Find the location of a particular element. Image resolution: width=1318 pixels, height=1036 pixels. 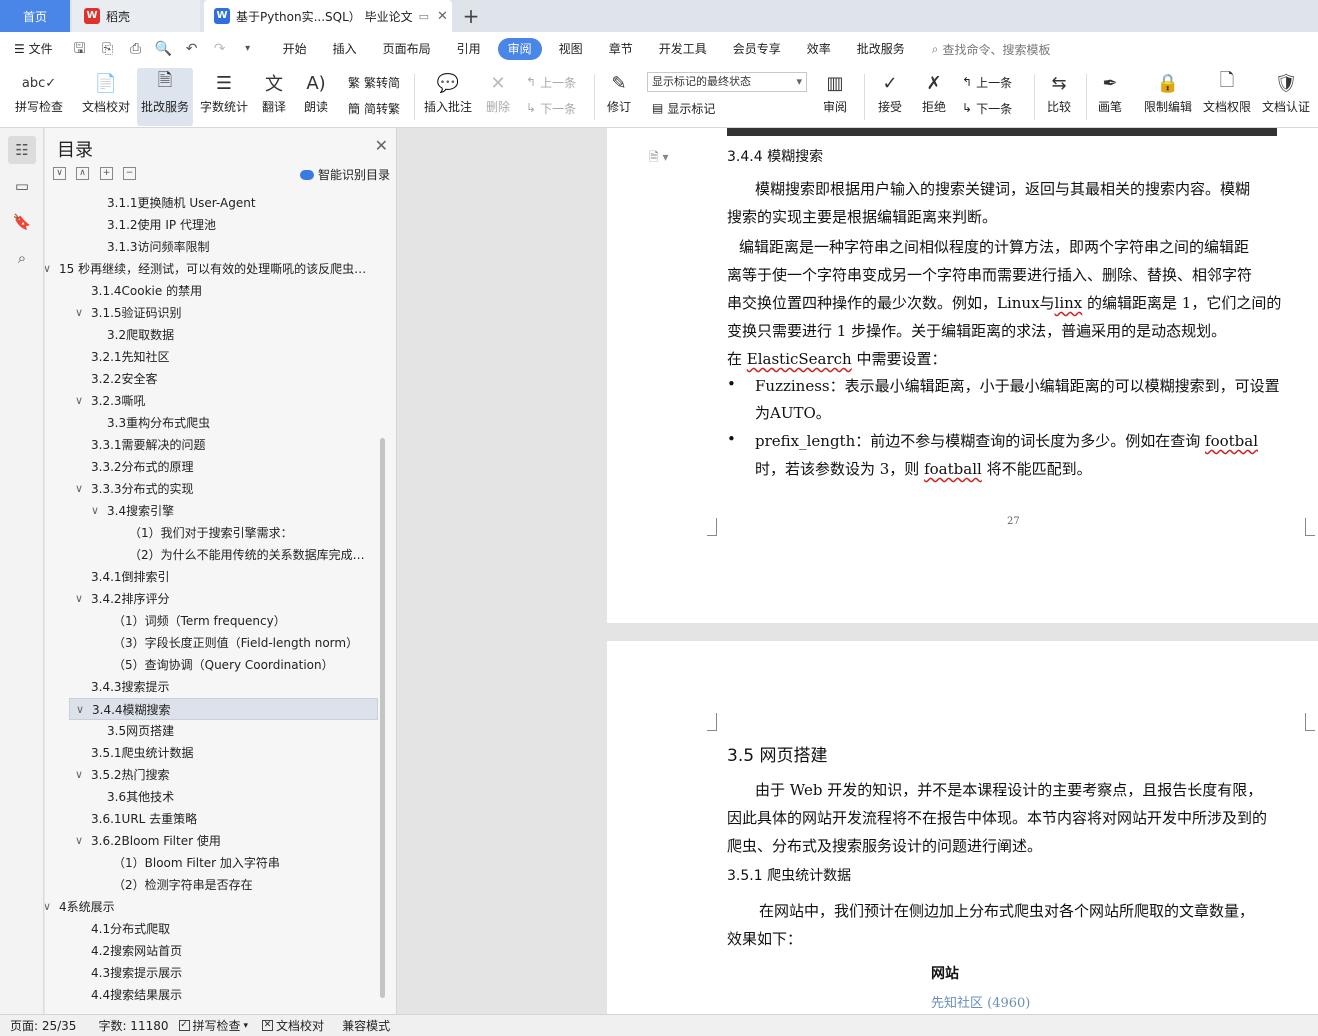

toc-item: ∨ 3.3.3分布式的实现 is located at coordinates (210, 489).